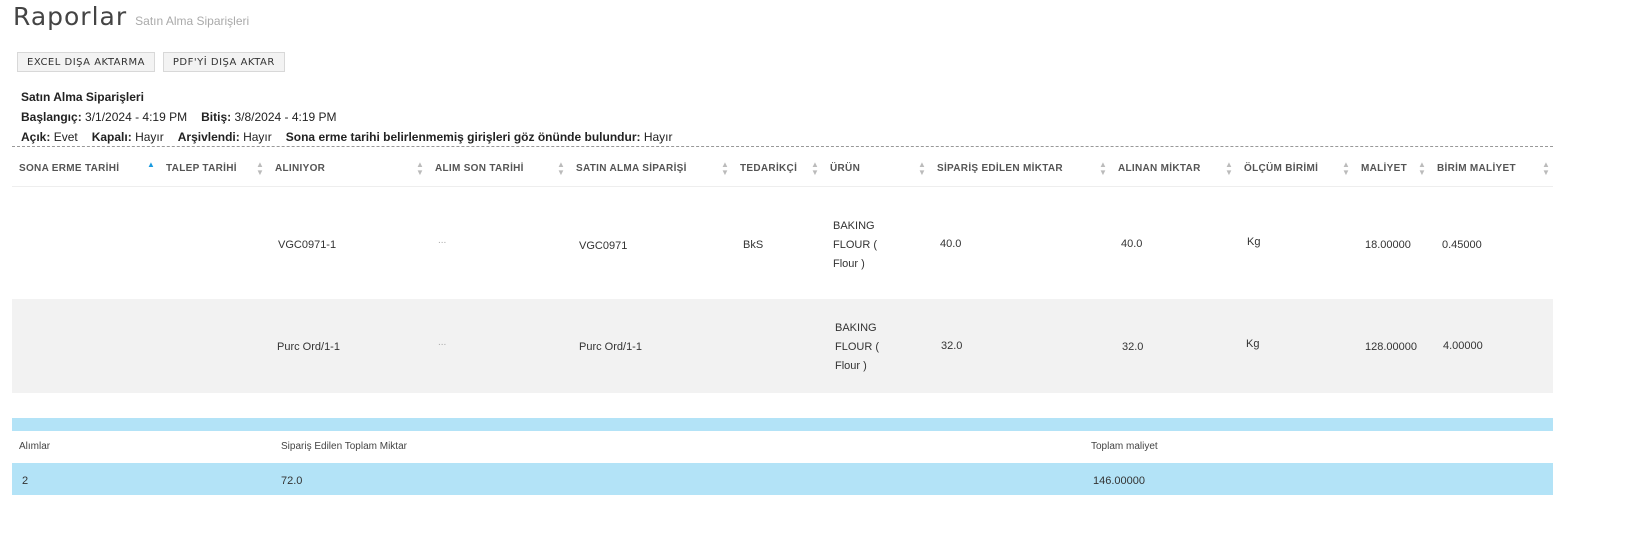  Describe the element at coordinates (952, 346) in the screenshot. I see `cell-ordered-qty: 32.0` at that location.